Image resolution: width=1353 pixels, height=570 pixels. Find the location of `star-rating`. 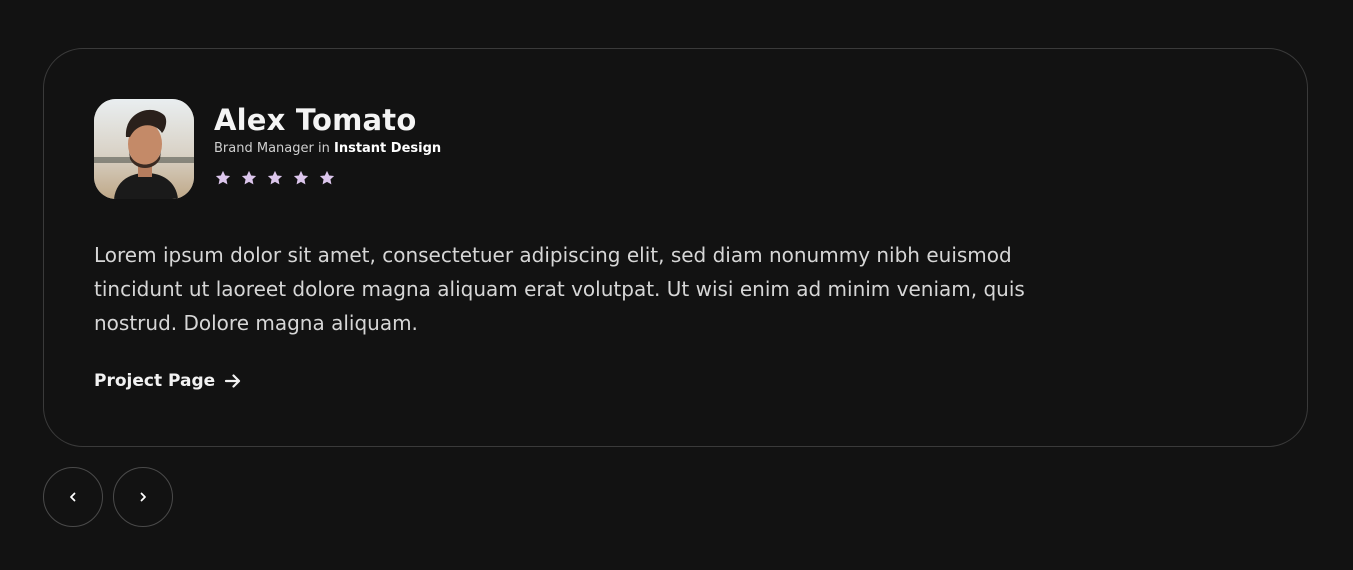

star-rating is located at coordinates (275, 178).